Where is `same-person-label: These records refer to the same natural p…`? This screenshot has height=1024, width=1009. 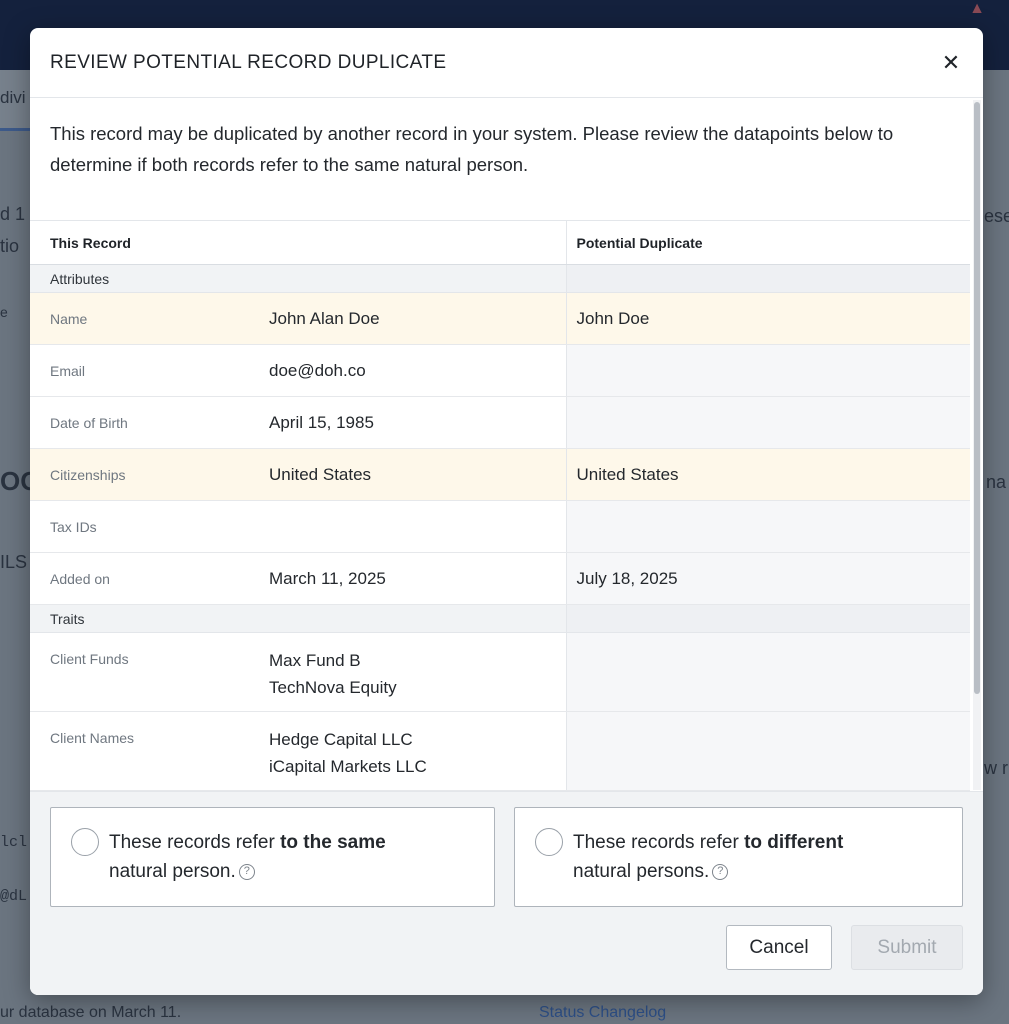
same-person-label: These records refer to the same natural p… is located at coordinates (247, 857).